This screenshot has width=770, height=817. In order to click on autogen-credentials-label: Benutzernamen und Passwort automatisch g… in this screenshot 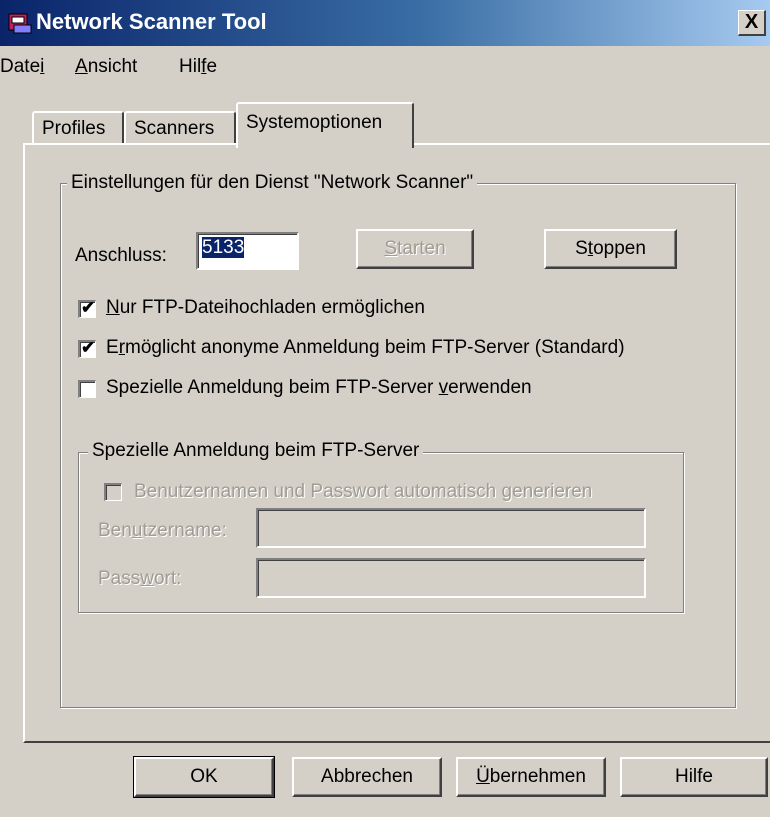, I will do `click(363, 491)`.